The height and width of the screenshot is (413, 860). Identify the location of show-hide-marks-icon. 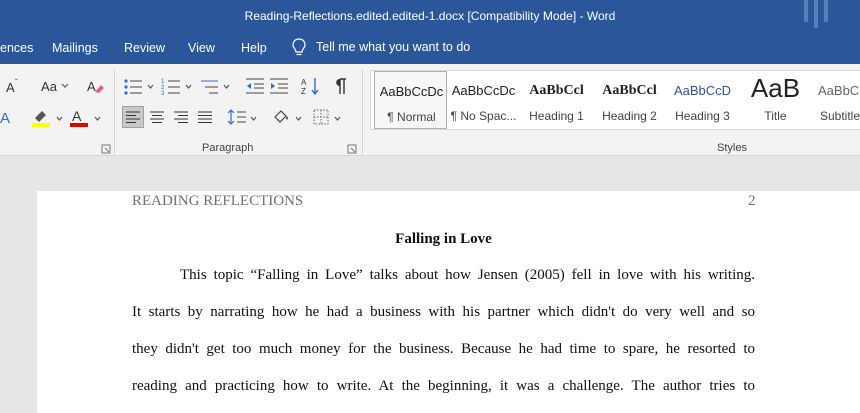
(341, 86).